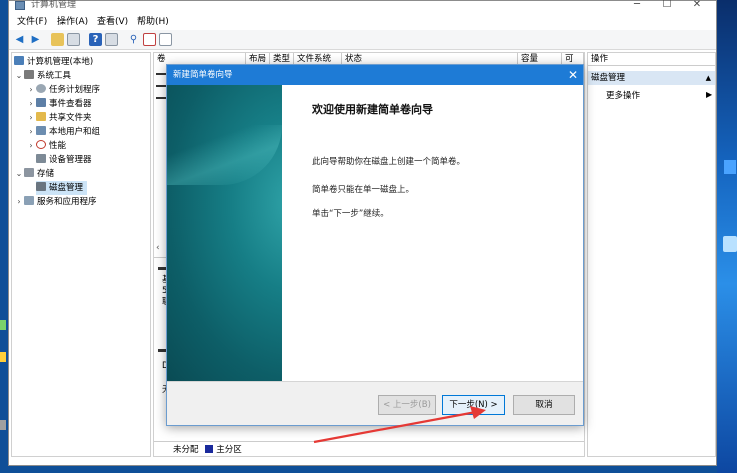 The image size is (737, 473). What do you see at coordinates (362, 40) in the screenshot?
I see `toolbar: ◀ ▶ ? ⚲` at bounding box center [362, 40].